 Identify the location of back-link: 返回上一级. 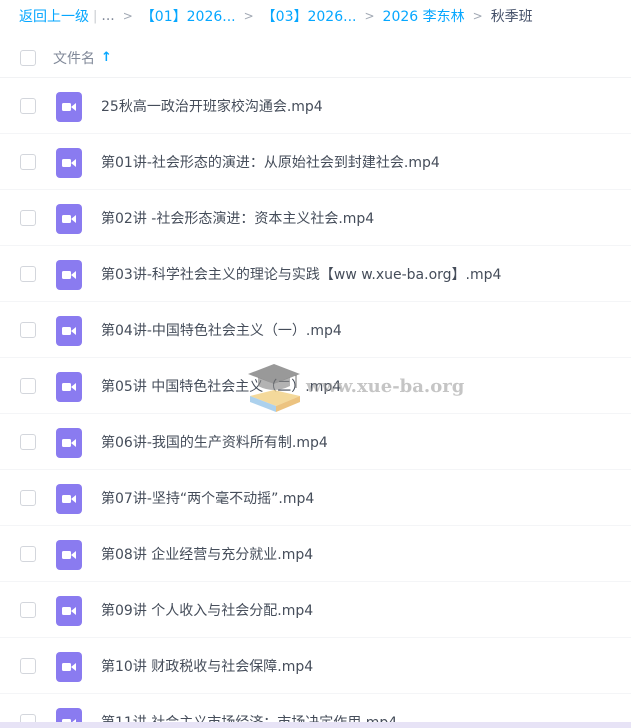
(54, 16).